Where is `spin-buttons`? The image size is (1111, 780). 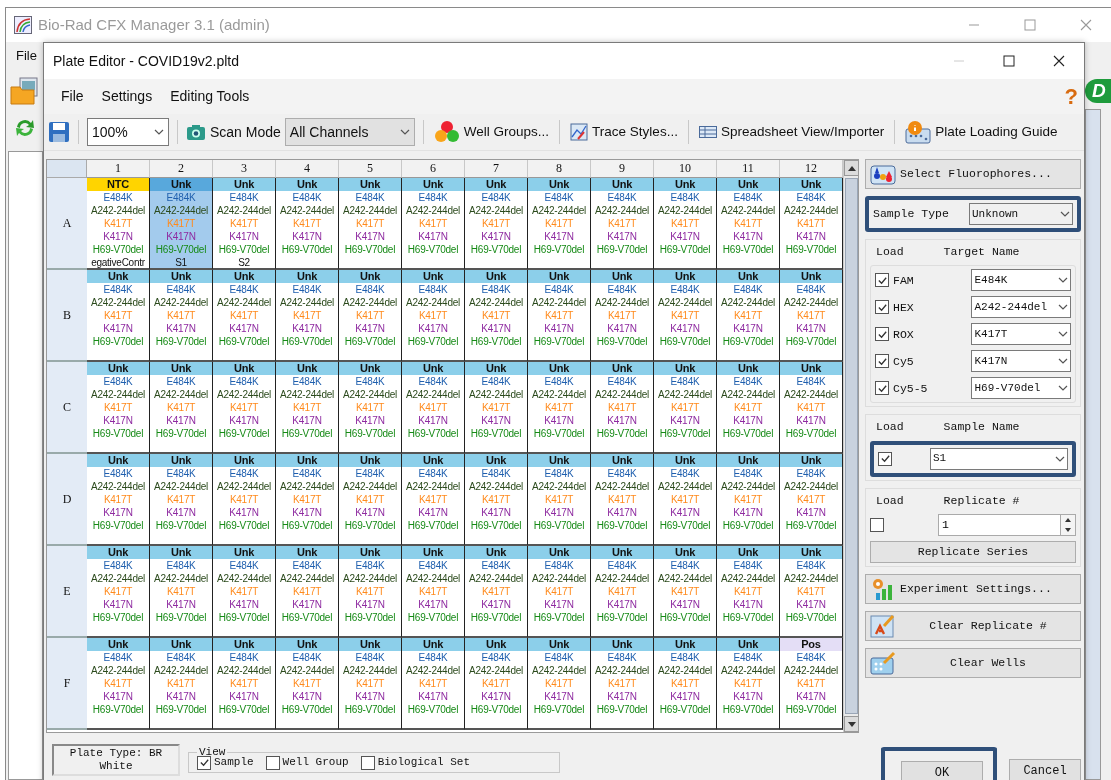
spin-buttons is located at coordinates (1068, 524).